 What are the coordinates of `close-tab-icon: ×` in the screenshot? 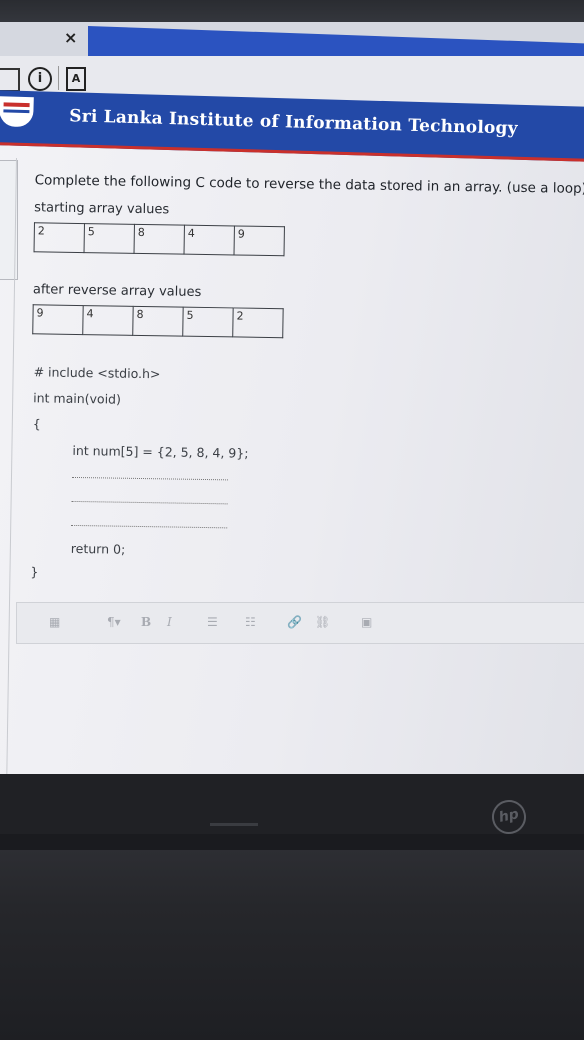 It's located at (70, 37).